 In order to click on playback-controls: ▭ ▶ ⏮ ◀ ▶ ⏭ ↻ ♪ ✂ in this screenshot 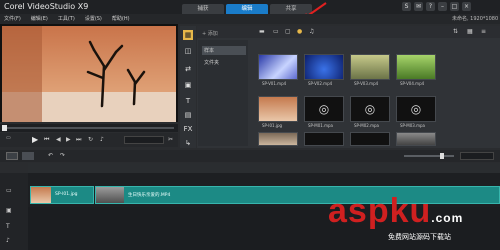, I will do `click(89, 140)`.